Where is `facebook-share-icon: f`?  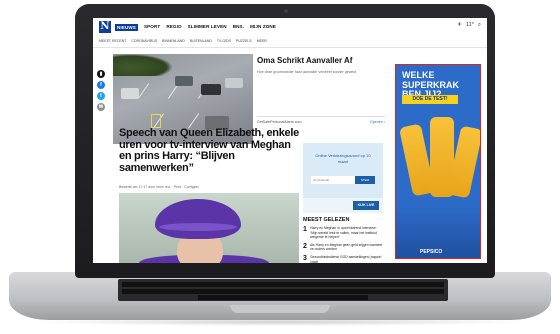
facebook-share-icon: f is located at coordinates (101, 85).